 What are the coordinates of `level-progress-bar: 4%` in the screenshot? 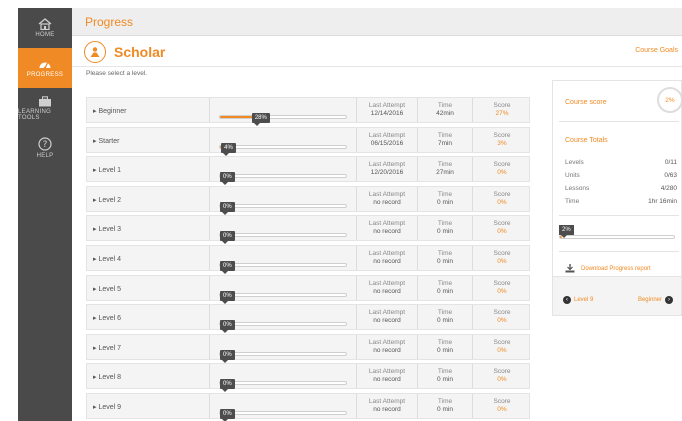 It's located at (283, 149).